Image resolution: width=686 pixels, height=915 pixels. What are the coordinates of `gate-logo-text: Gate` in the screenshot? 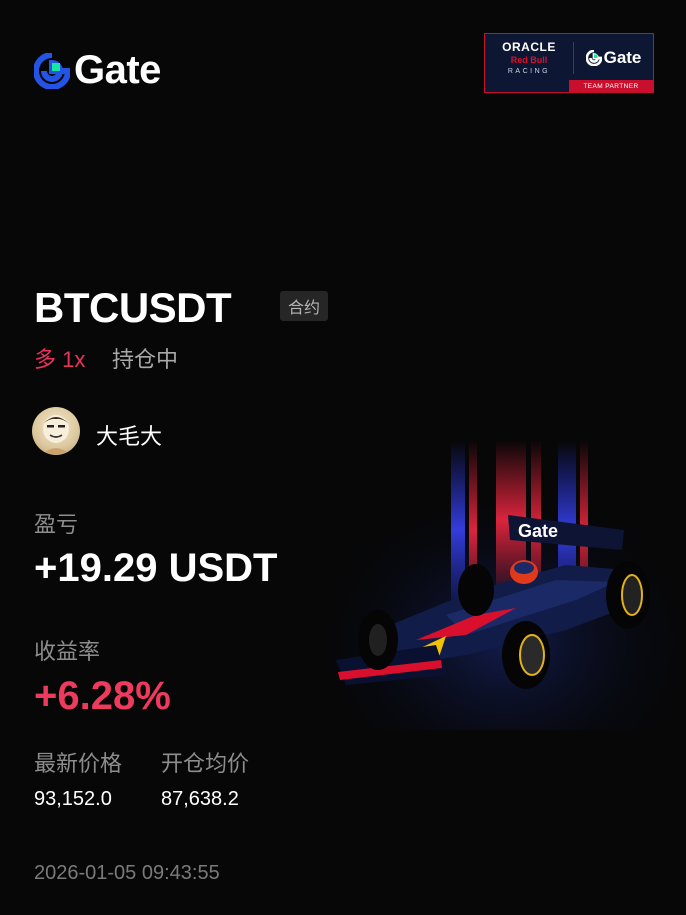 It's located at (117, 70).